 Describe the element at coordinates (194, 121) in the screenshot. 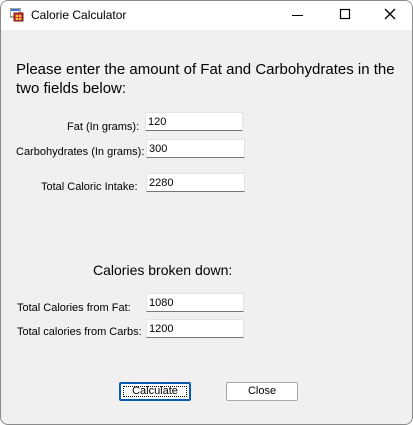

I see `fat-grams-input` at that location.